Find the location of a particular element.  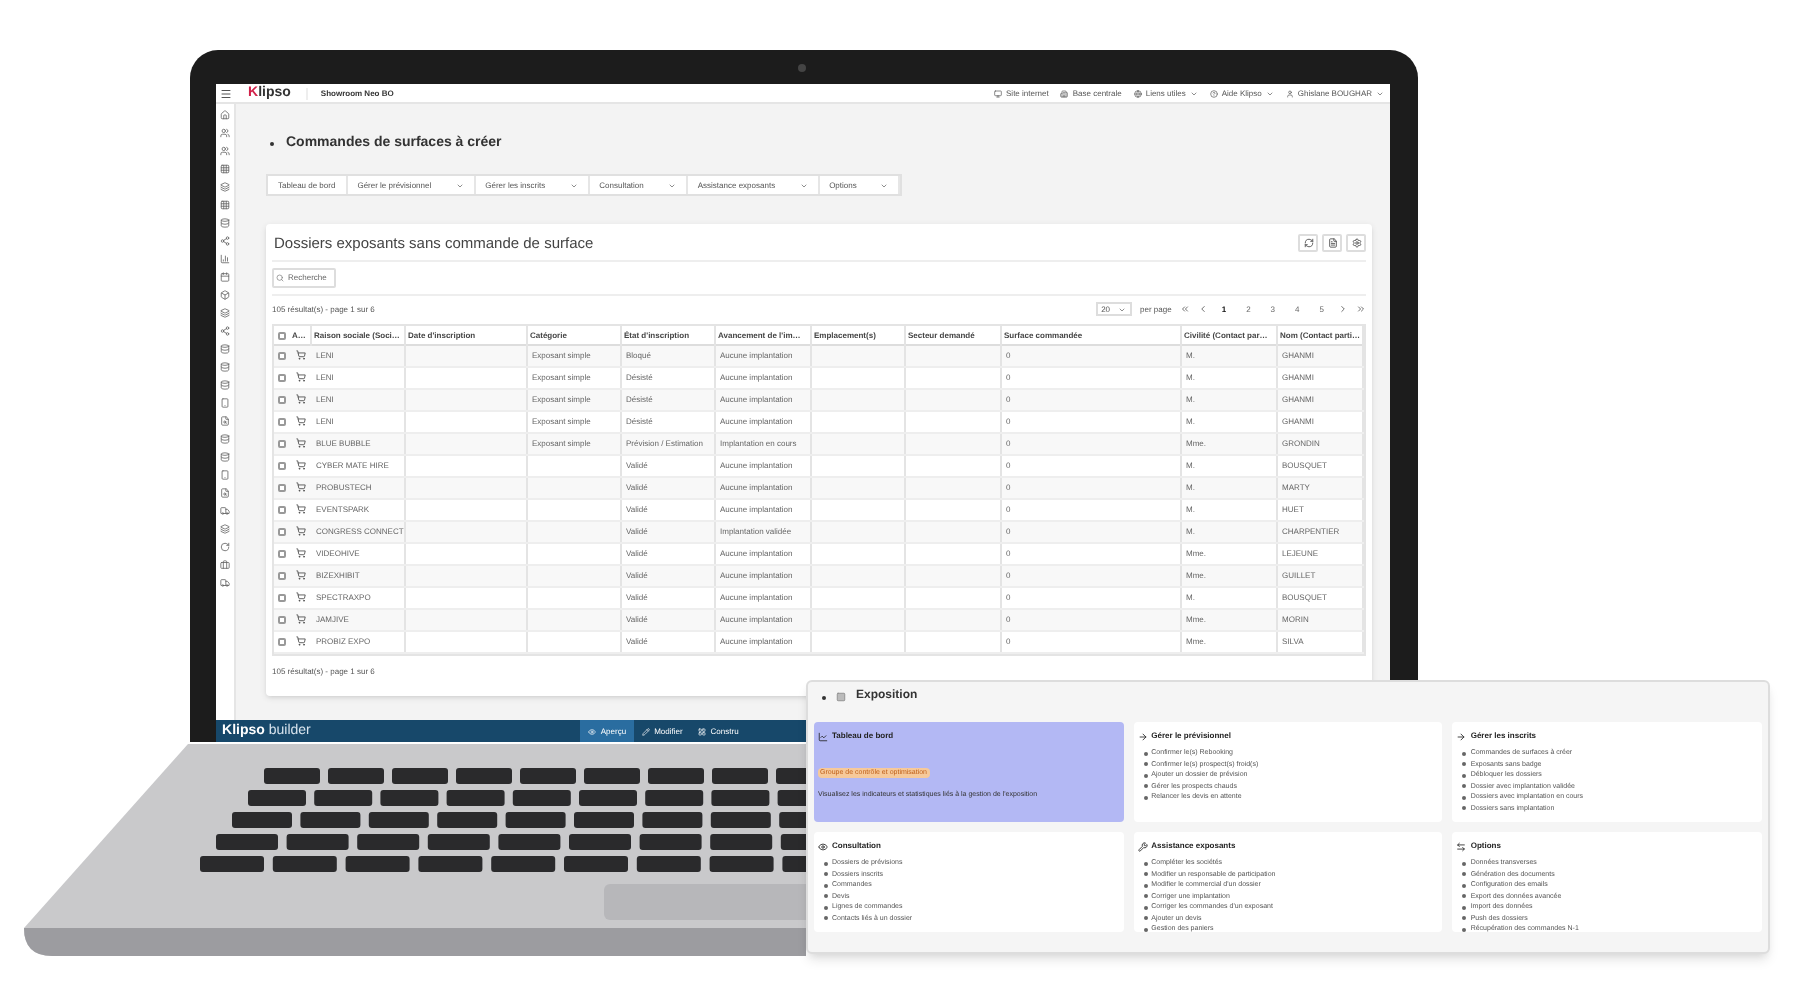

first-page-icon is located at coordinates (1184, 309).